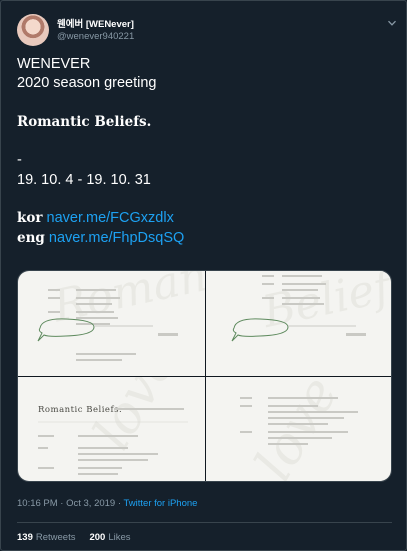  Describe the element at coordinates (66, 503) in the screenshot. I see `timestamp: 10:16 PM · Oct 3, 2019` at that location.